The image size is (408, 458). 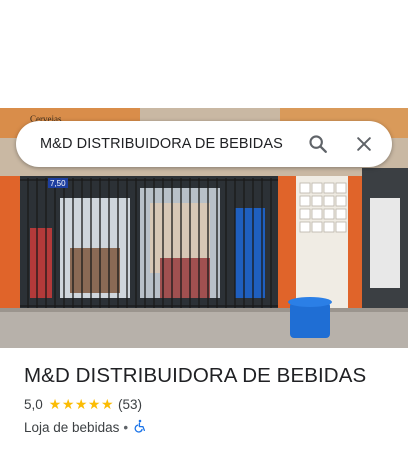 I want to click on search-bar: M&D DISTRIBUIDORA DE BEBIDAS, so click(x=204, y=144).